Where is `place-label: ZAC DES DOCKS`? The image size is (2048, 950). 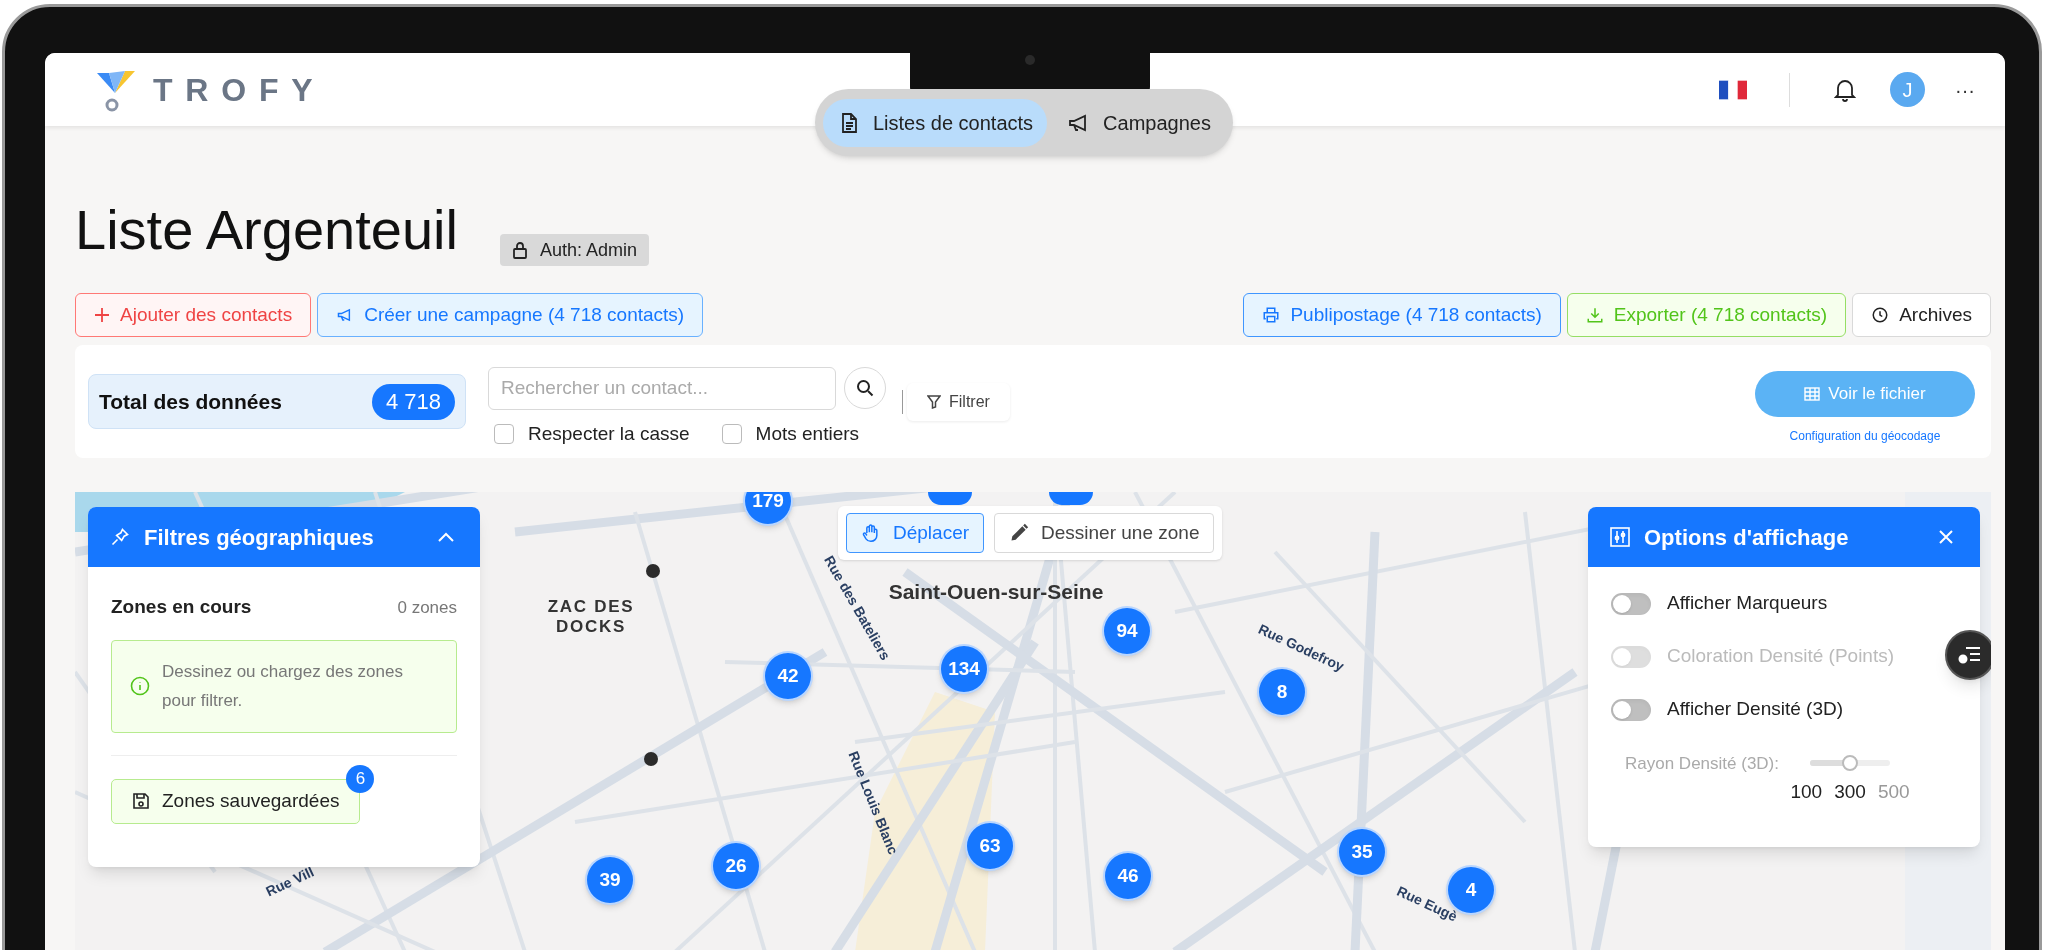
place-label: ZAC DES DOCKS is located at coordinates (591, 617).